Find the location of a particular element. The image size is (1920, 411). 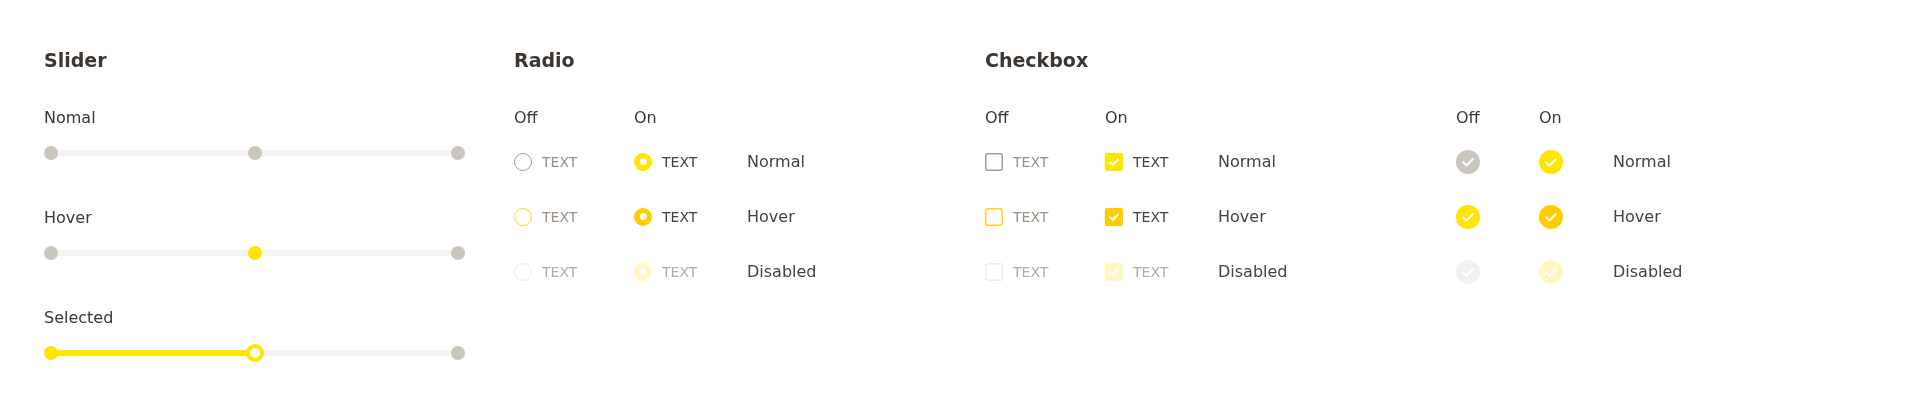

slider-label: Hover is located at coordinates (68, 218).